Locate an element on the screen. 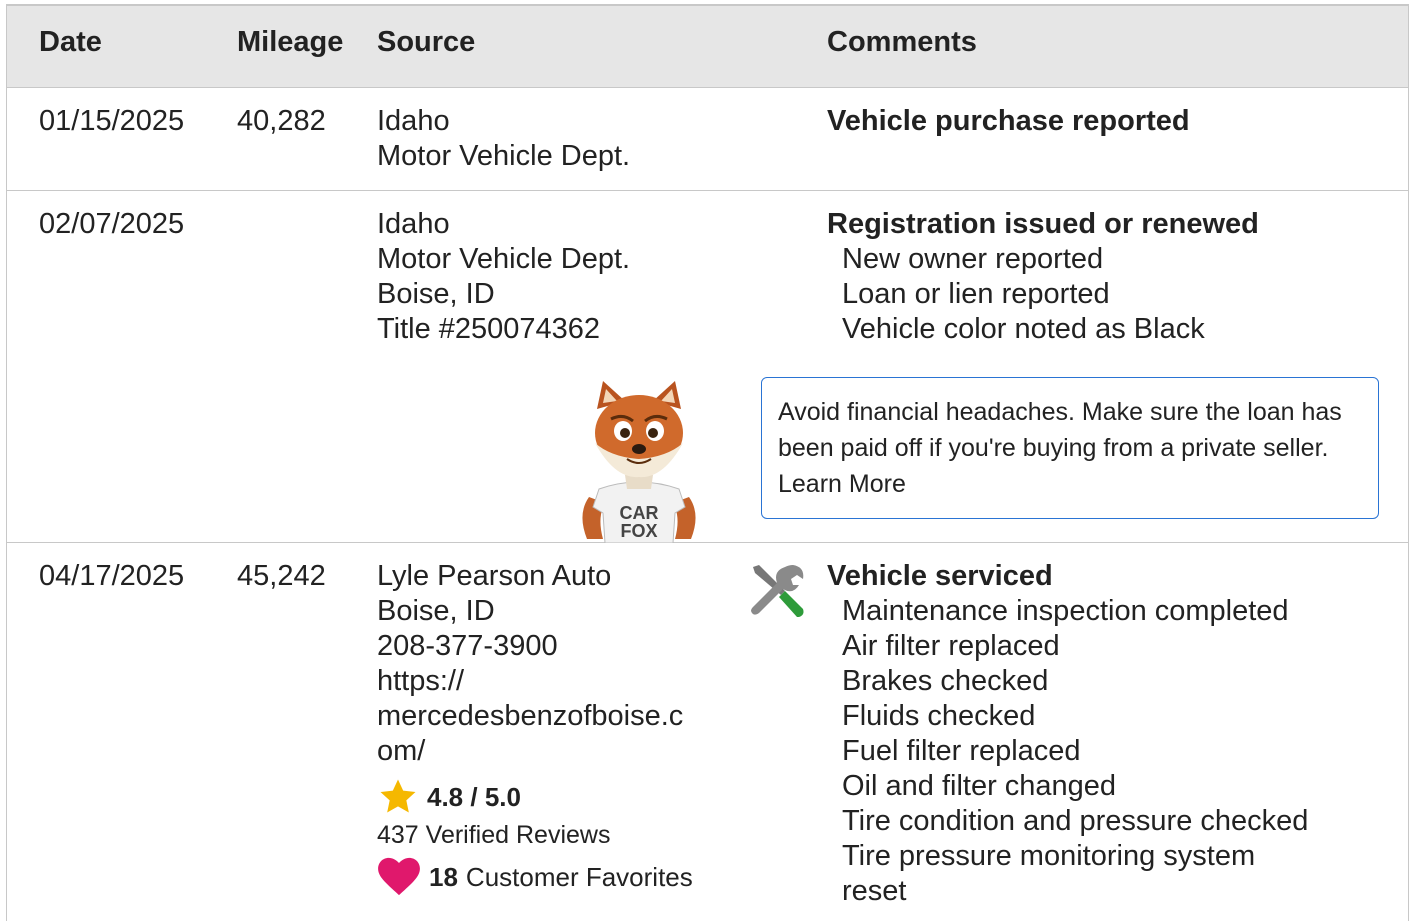 The width and height of the screenshot is (1415, 921). row-mileage: 40,282 is located at coordinates (281, 121).